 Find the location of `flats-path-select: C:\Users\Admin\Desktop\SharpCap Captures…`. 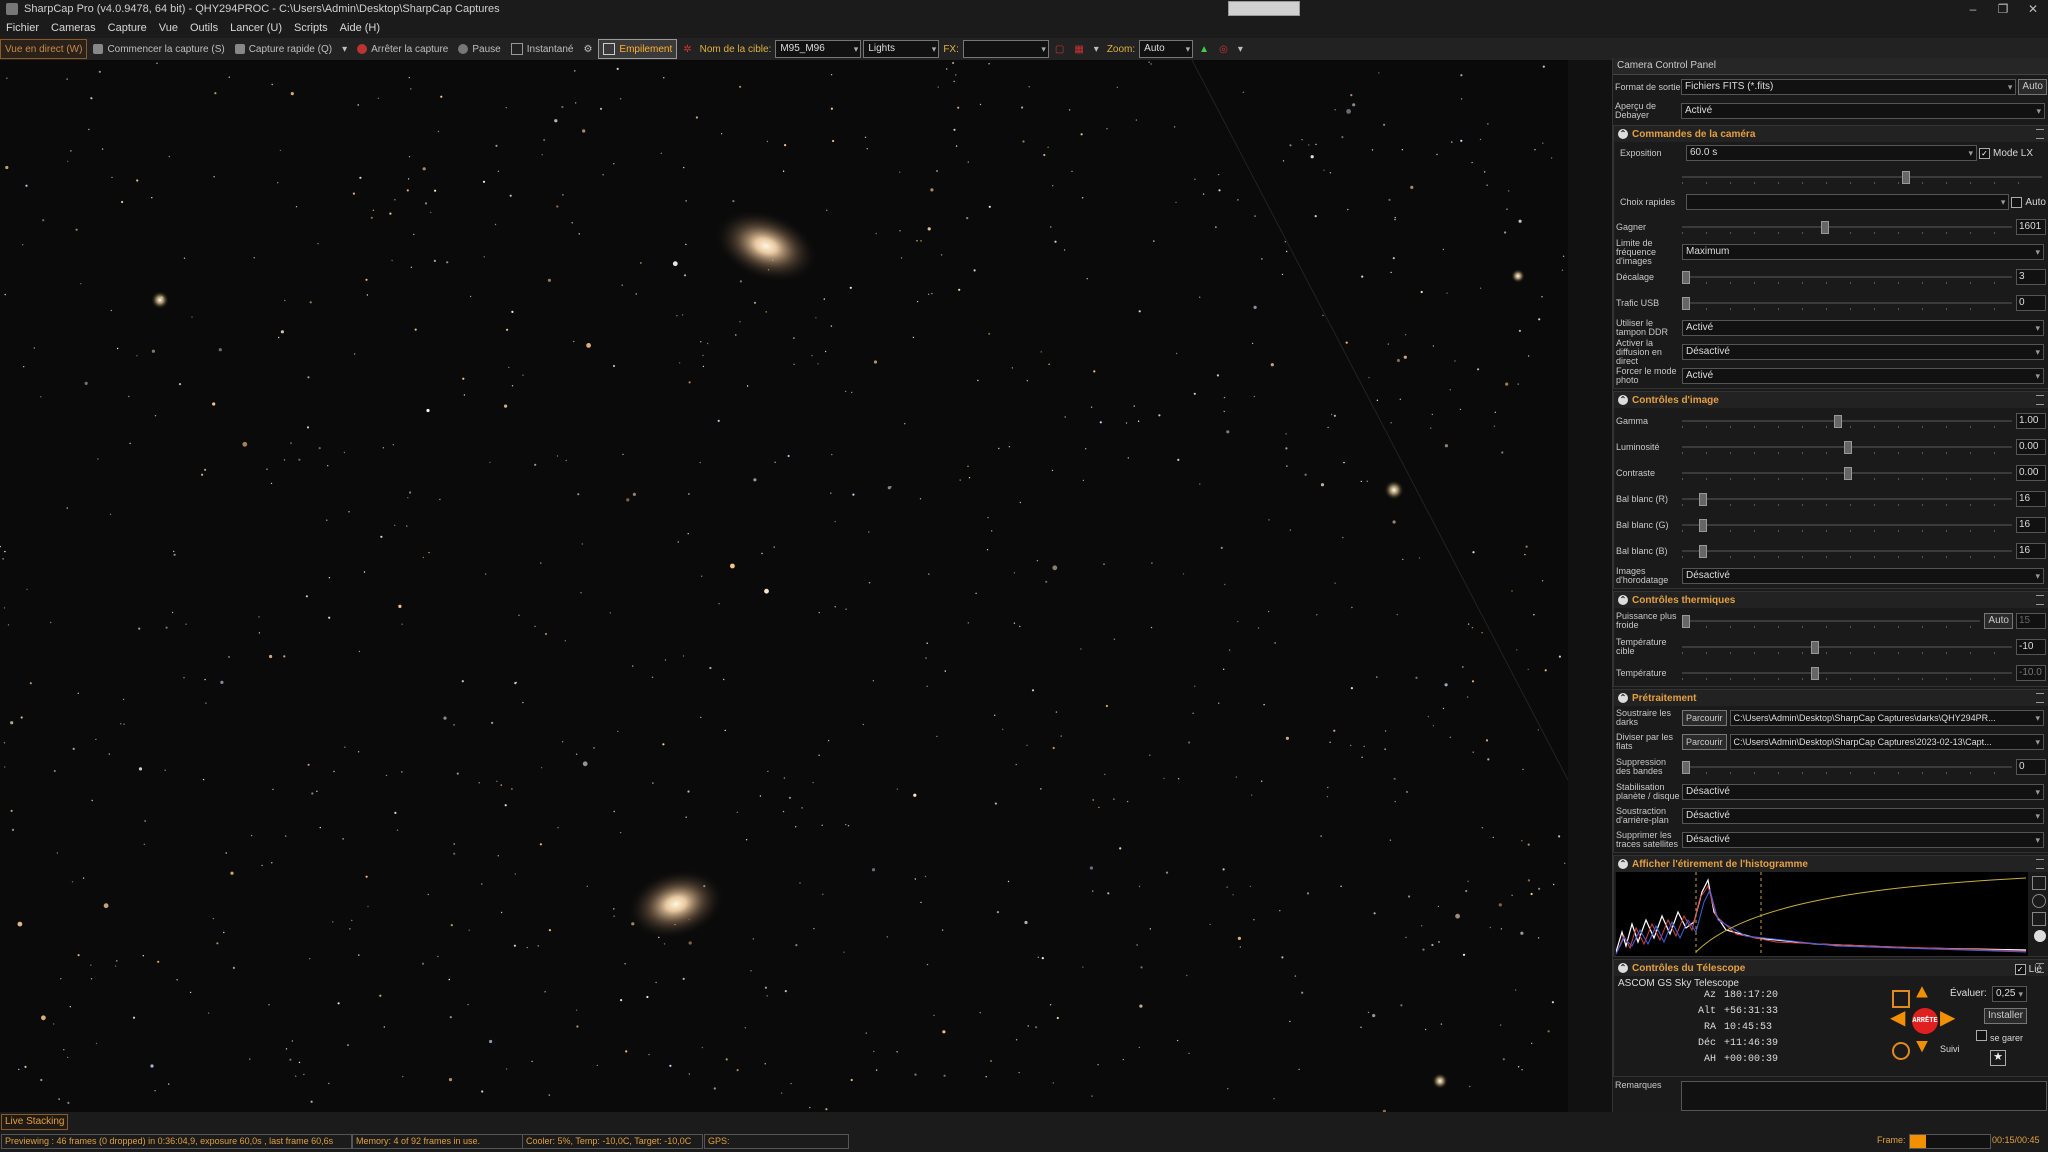

flats-path-select: C:\Users\Admin\Desktop\SharpCap Captures… is located at coordinates (1886, 742).